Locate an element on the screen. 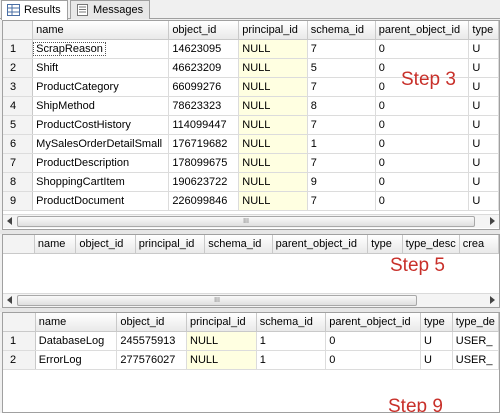 Image resolution: width=500 pixels, height=413 pixels. scroll-right-arrow-icon is located at coordinates (492, 221).